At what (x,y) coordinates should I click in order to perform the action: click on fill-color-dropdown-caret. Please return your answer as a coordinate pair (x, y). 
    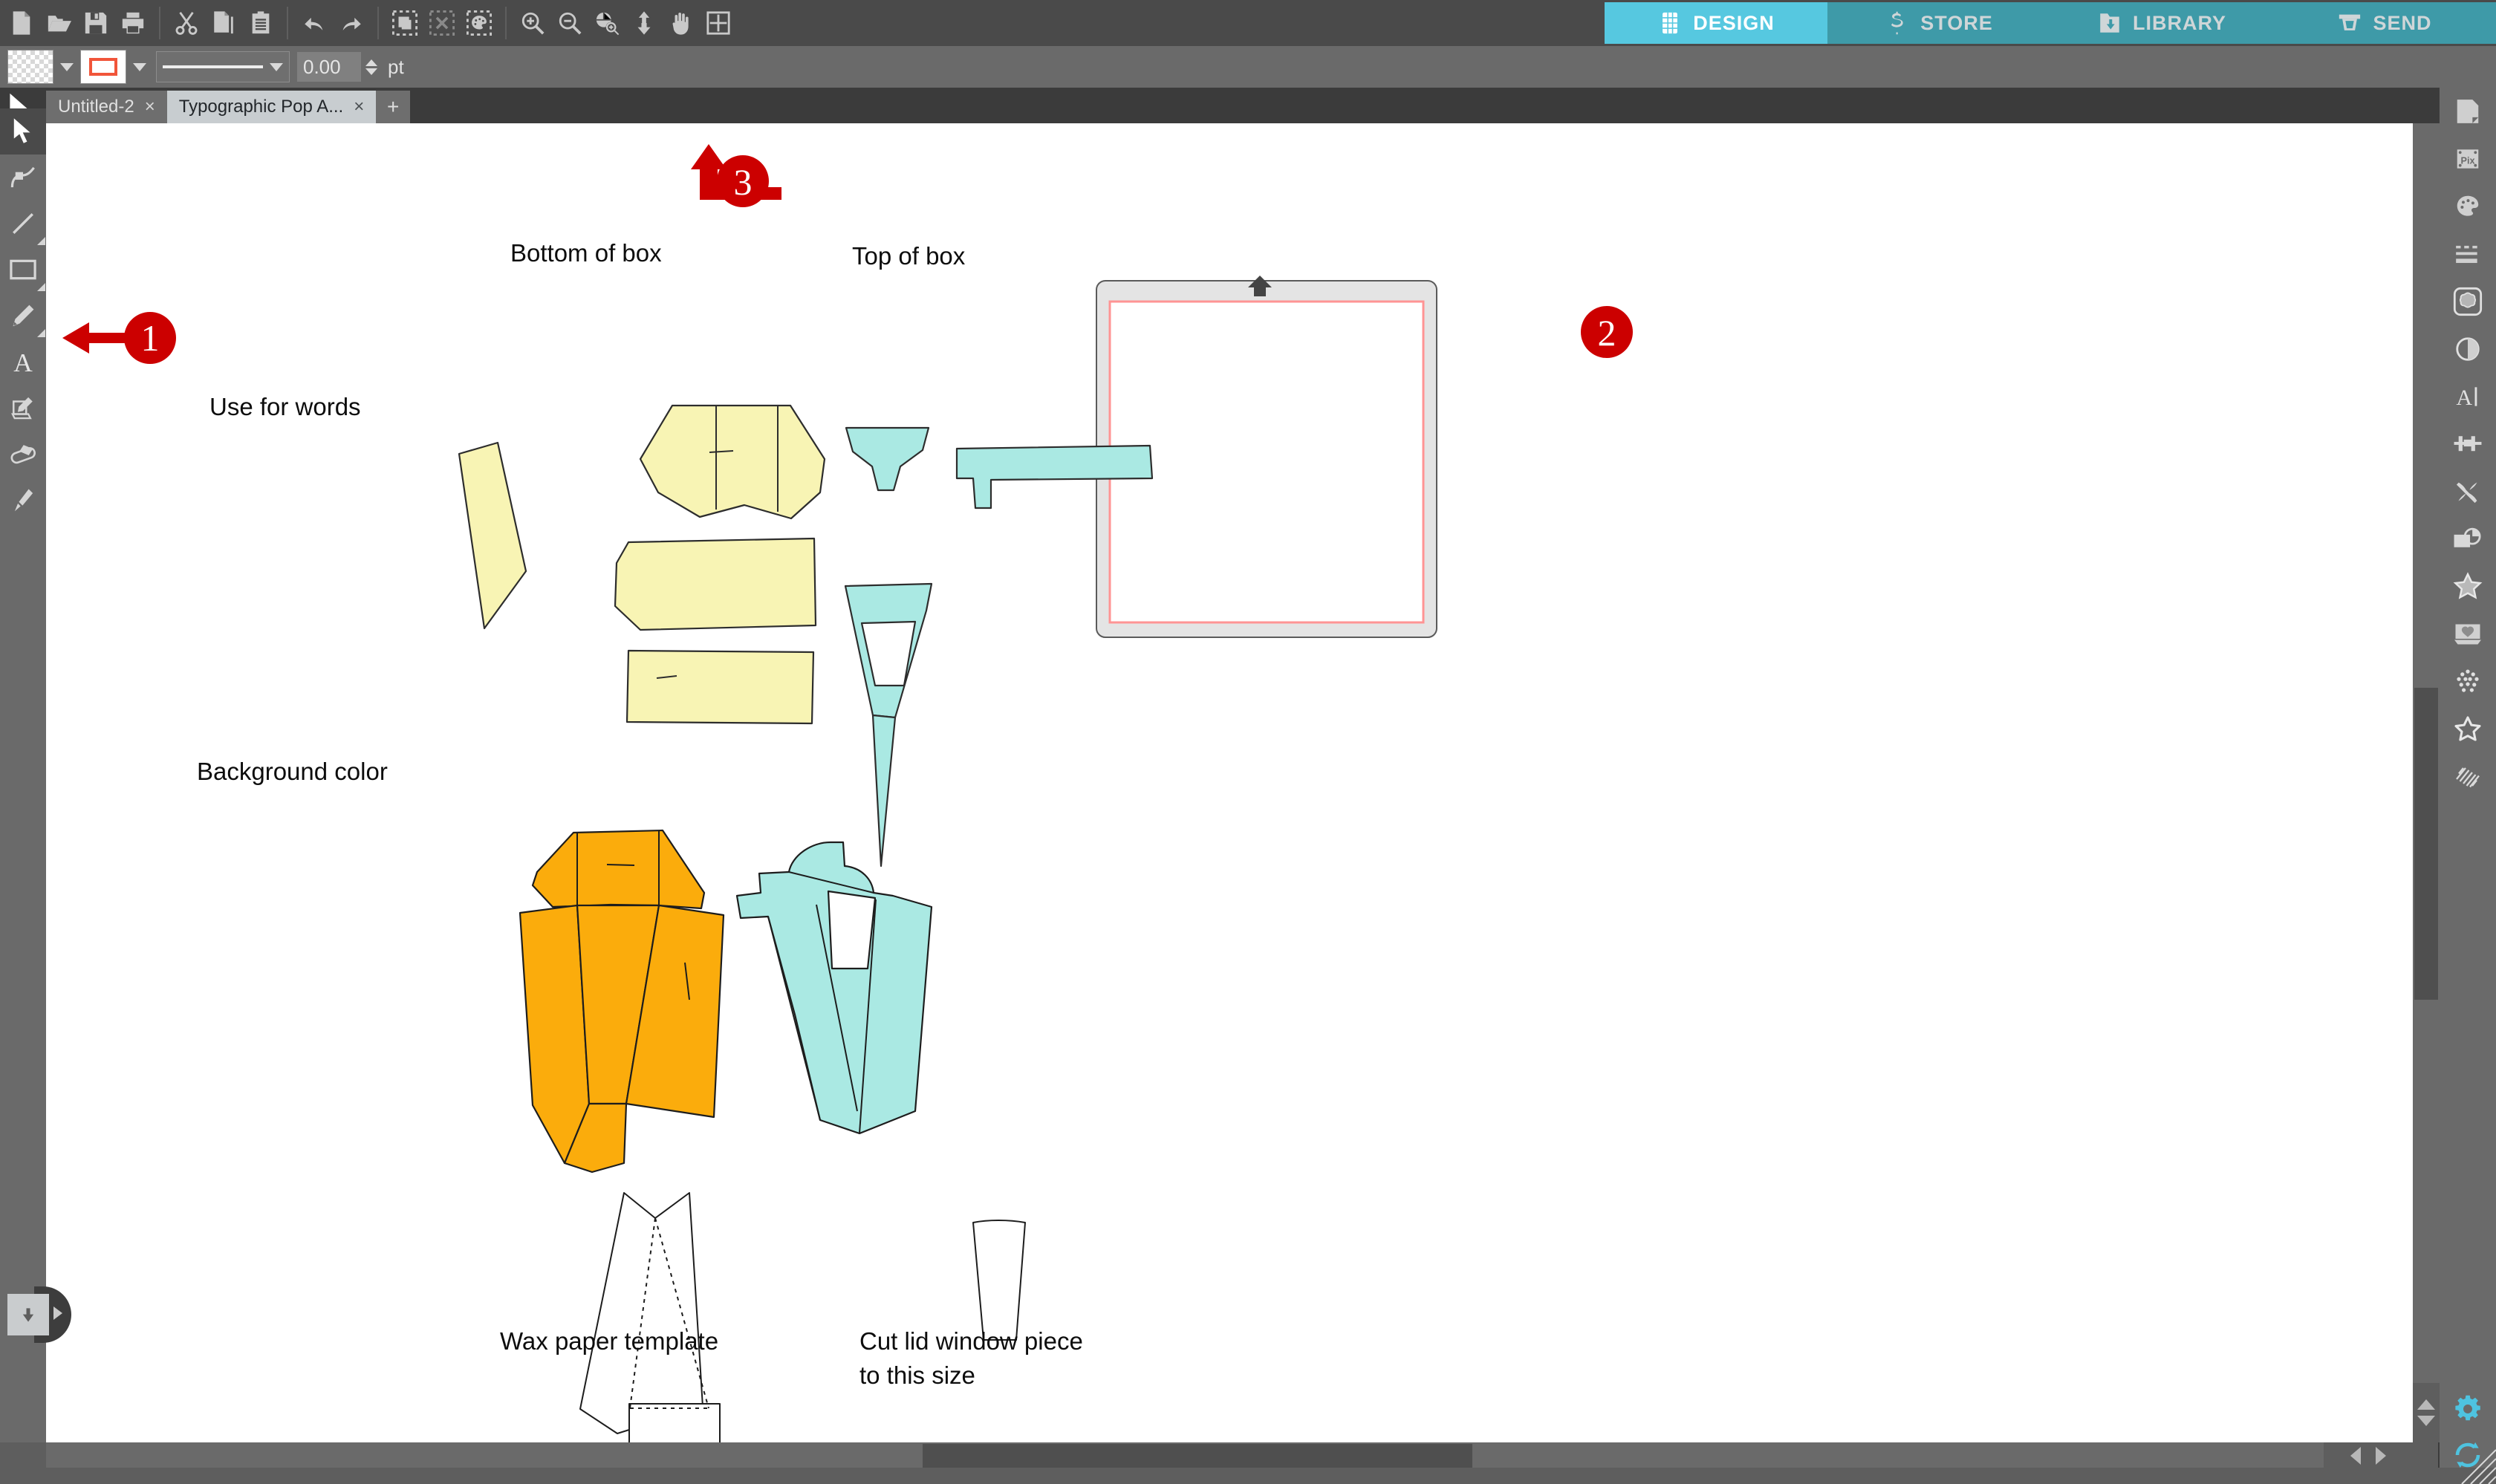
    Looking at the image, I should click on (67, 67).